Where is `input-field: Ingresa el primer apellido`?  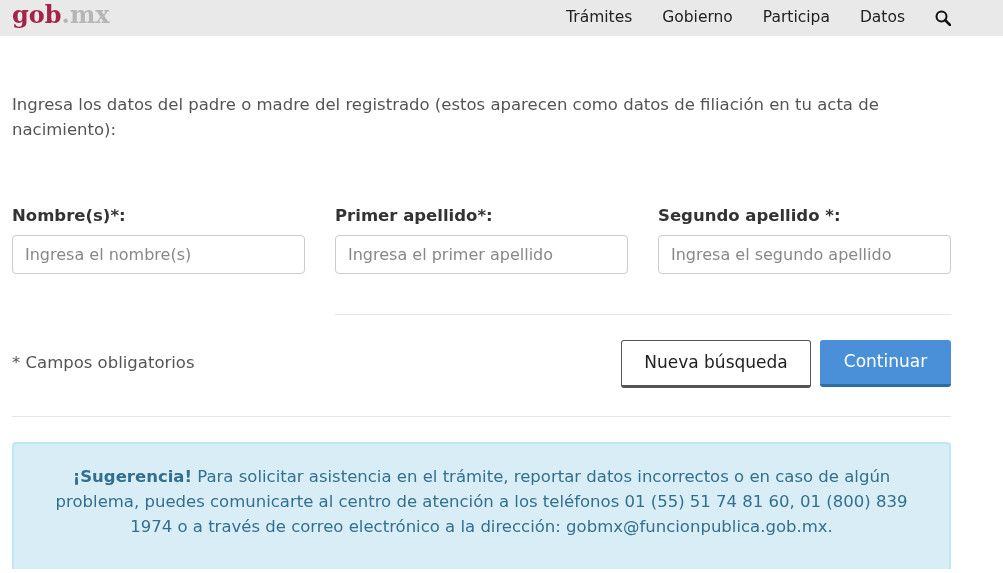 input-field: Ingresa el primer apellido is located at coordinates (481, 254).